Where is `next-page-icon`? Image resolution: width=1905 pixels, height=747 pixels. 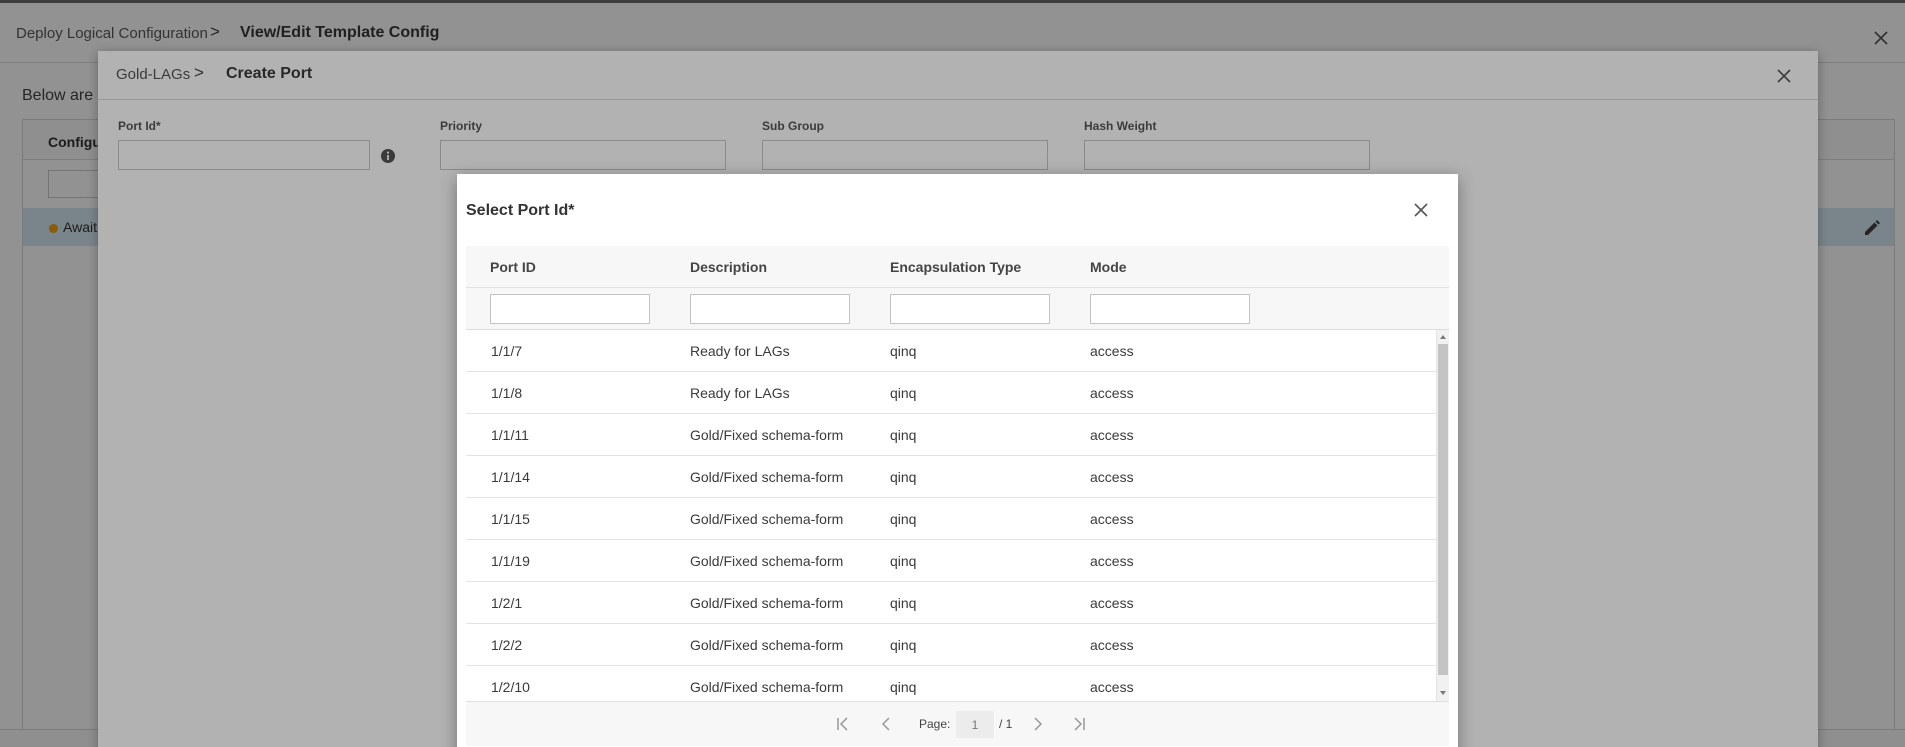
next-page-icon is located at coordinates (1038, 724).